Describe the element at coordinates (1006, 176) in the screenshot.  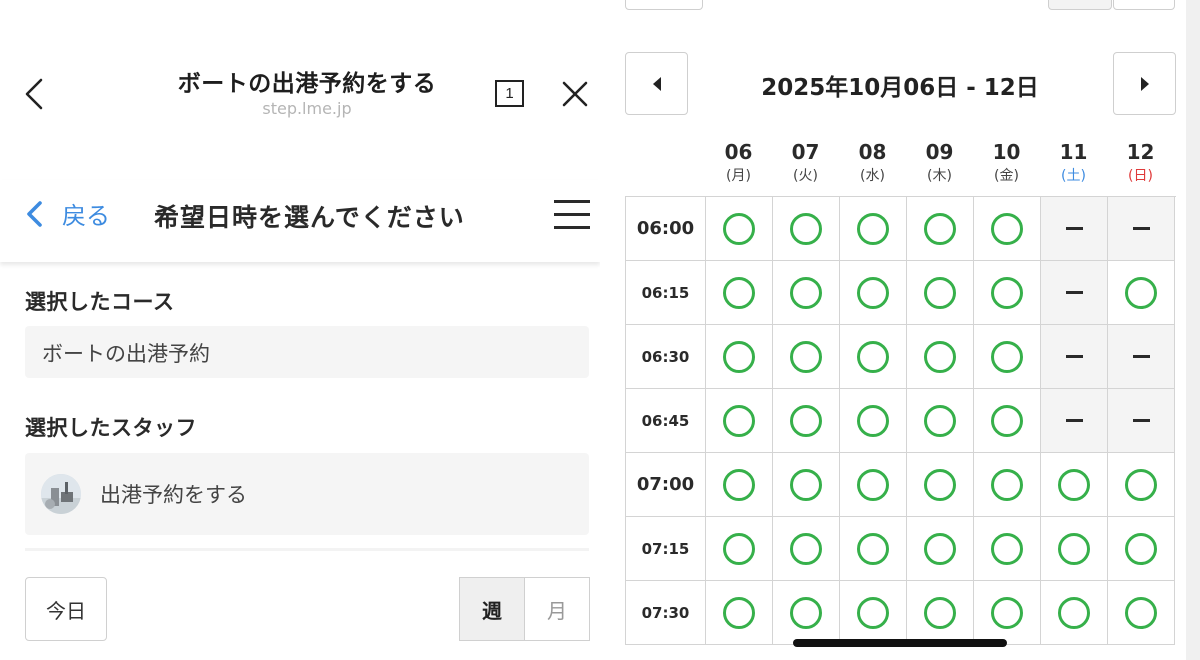
I see `day-weekday: (金)` at that location.